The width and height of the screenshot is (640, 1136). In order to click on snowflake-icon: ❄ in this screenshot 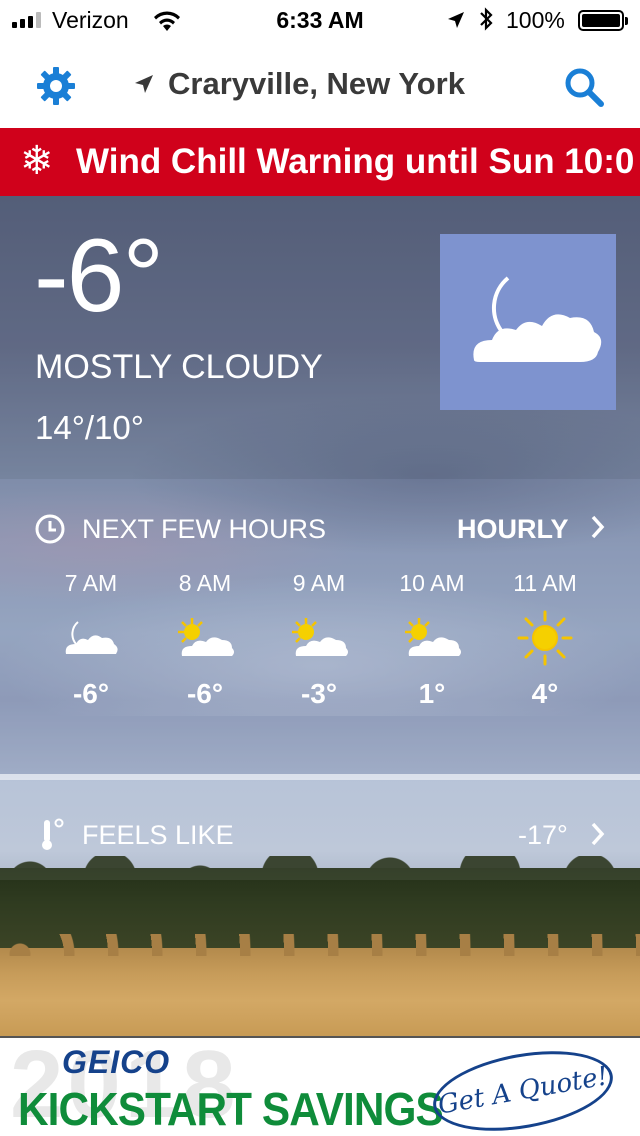, I will do `click(37, 161)`.